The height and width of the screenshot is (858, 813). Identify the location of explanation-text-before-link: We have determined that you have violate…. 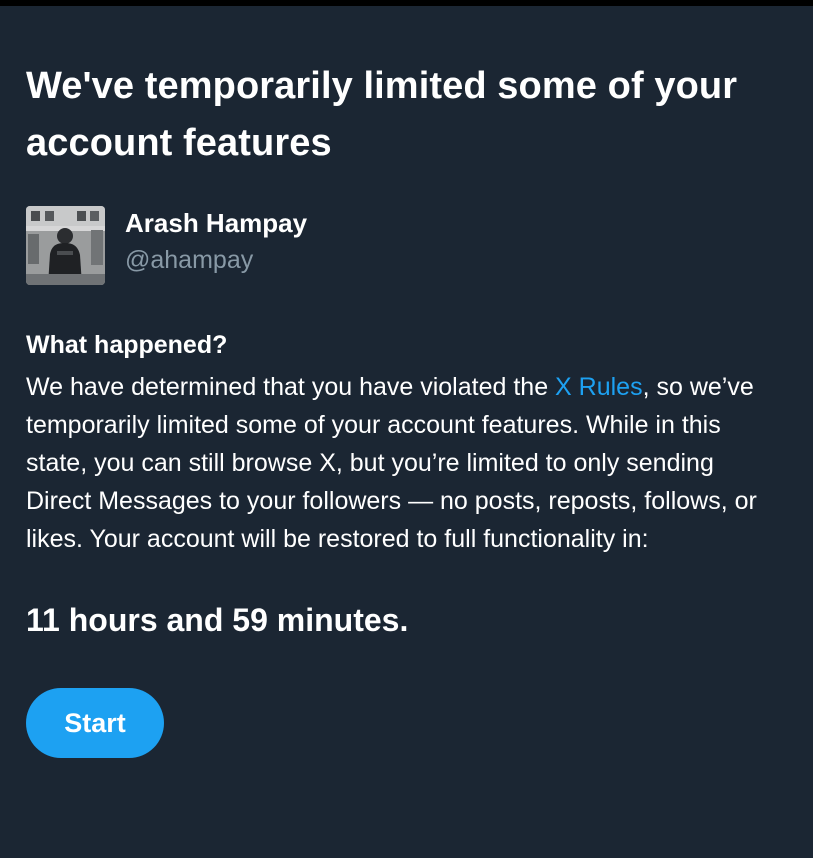
(291, 387).